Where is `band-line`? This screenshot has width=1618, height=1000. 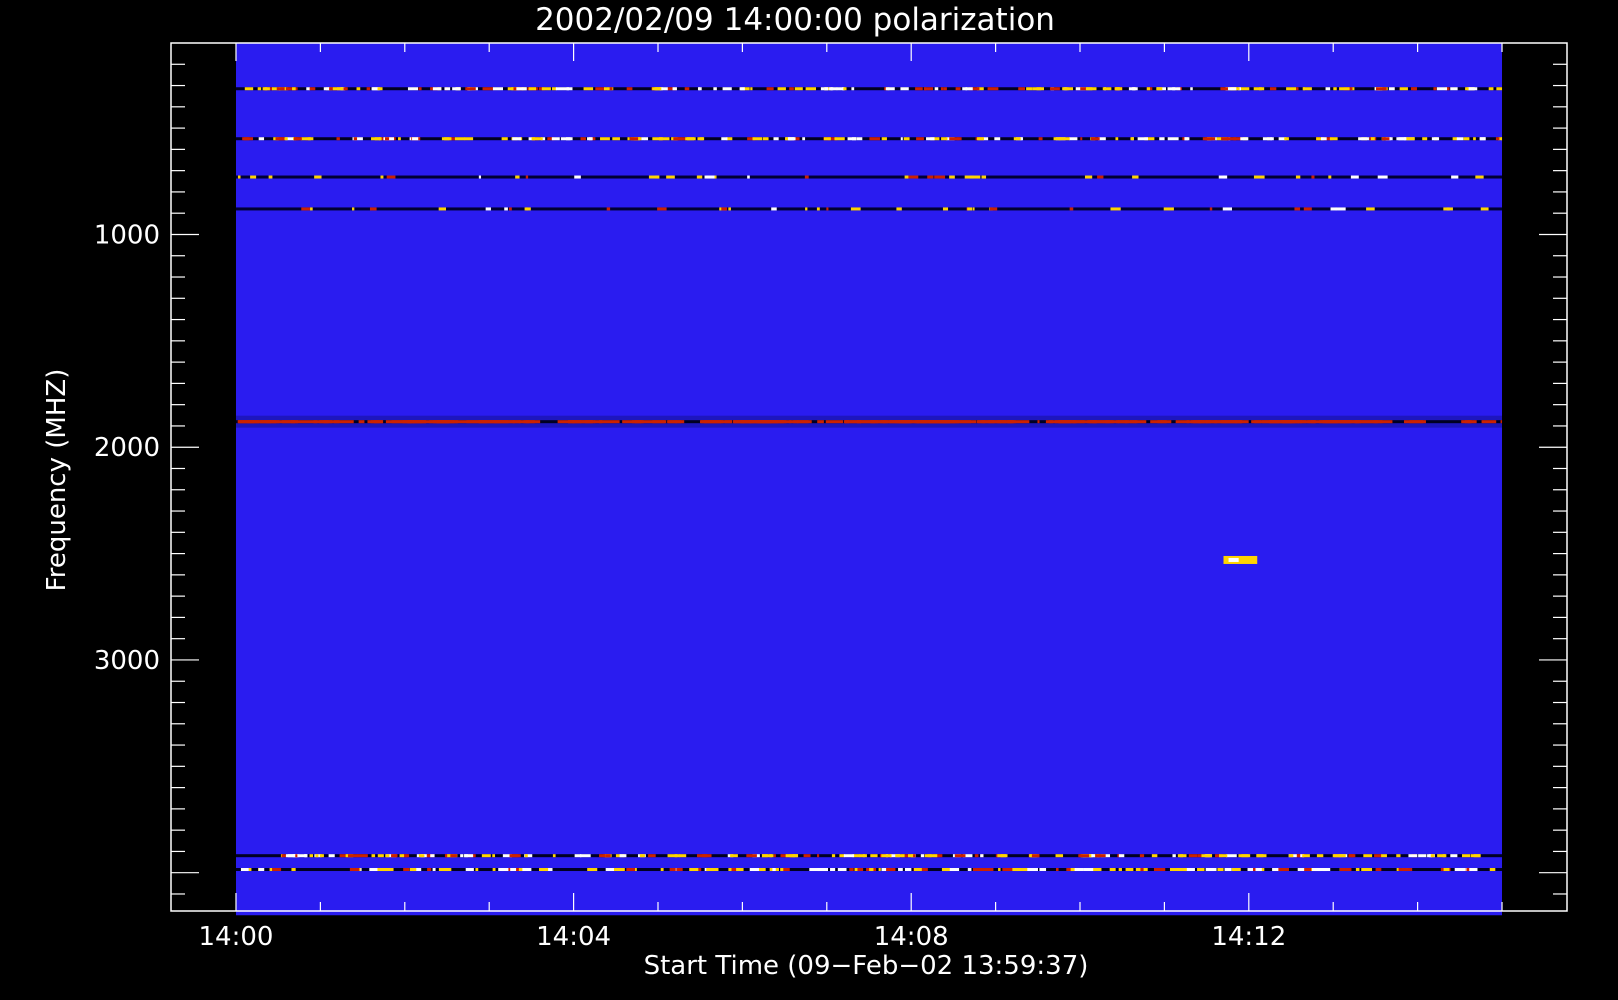 band-line is located at coordinates (869, 209).